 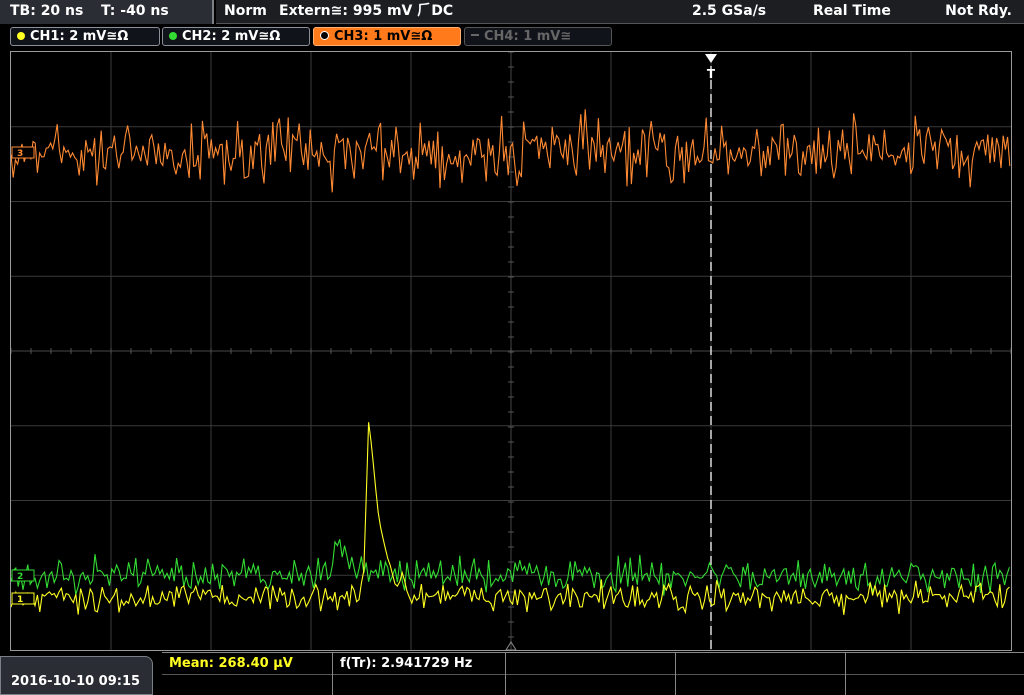 I want to click on acq-mode-label: Real Time, so click(x=852, y=11).